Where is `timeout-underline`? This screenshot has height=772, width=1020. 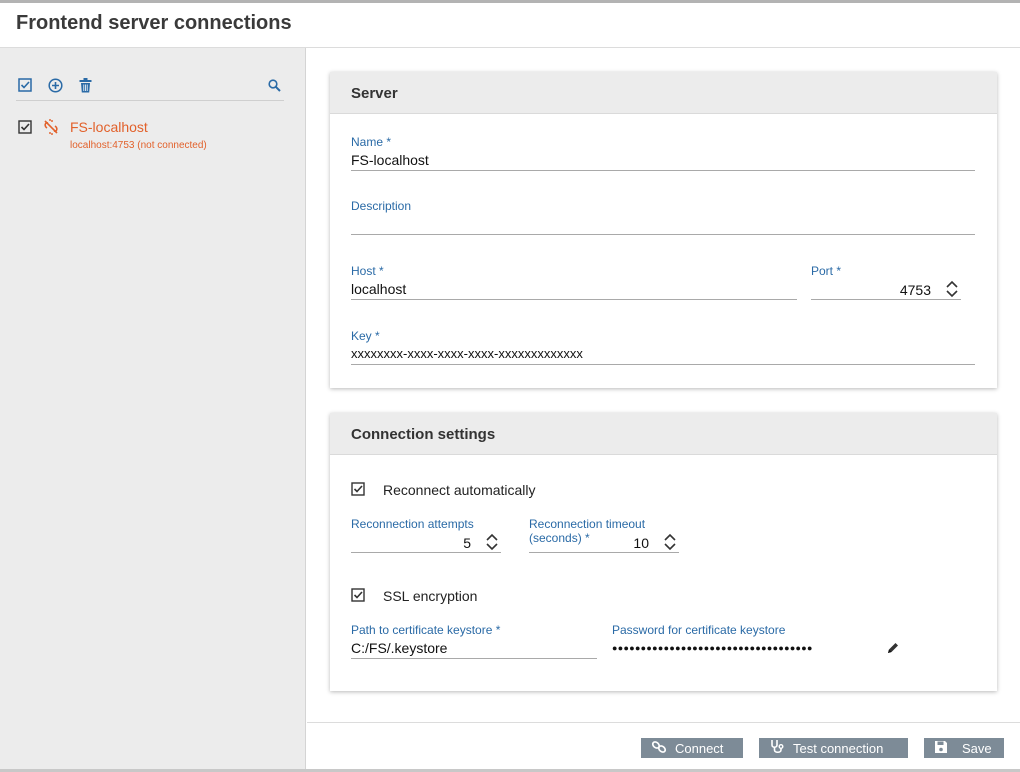
timeout-underline is located at coordinates (604, 552).